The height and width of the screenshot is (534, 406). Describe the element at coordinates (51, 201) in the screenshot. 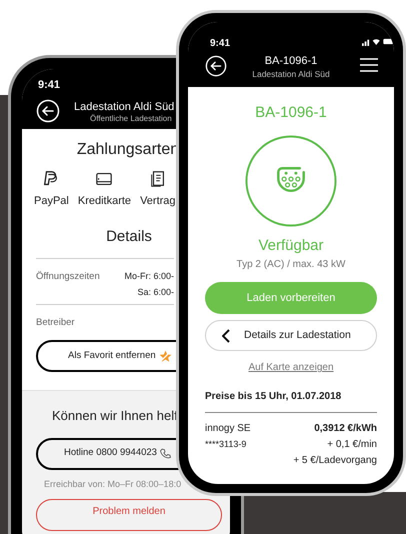

I see `payment-method-label: PayPal` at that location.